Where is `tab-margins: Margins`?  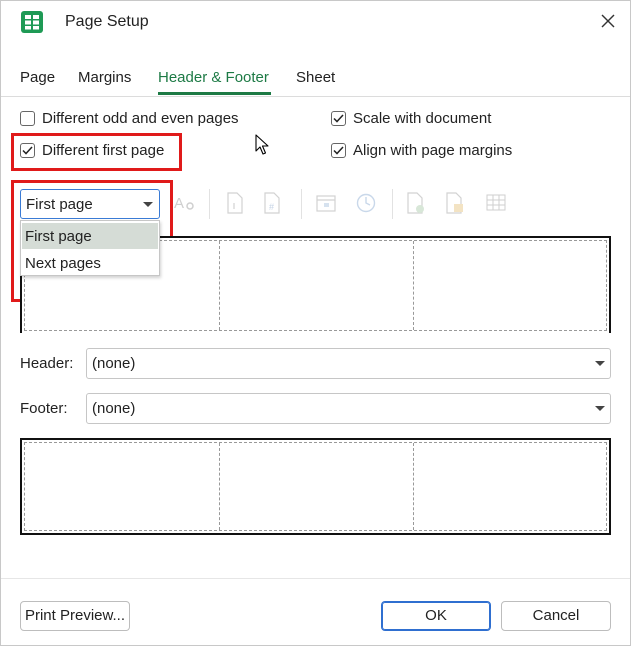 tab-margins: Margins is located at coordinates (104, 77).